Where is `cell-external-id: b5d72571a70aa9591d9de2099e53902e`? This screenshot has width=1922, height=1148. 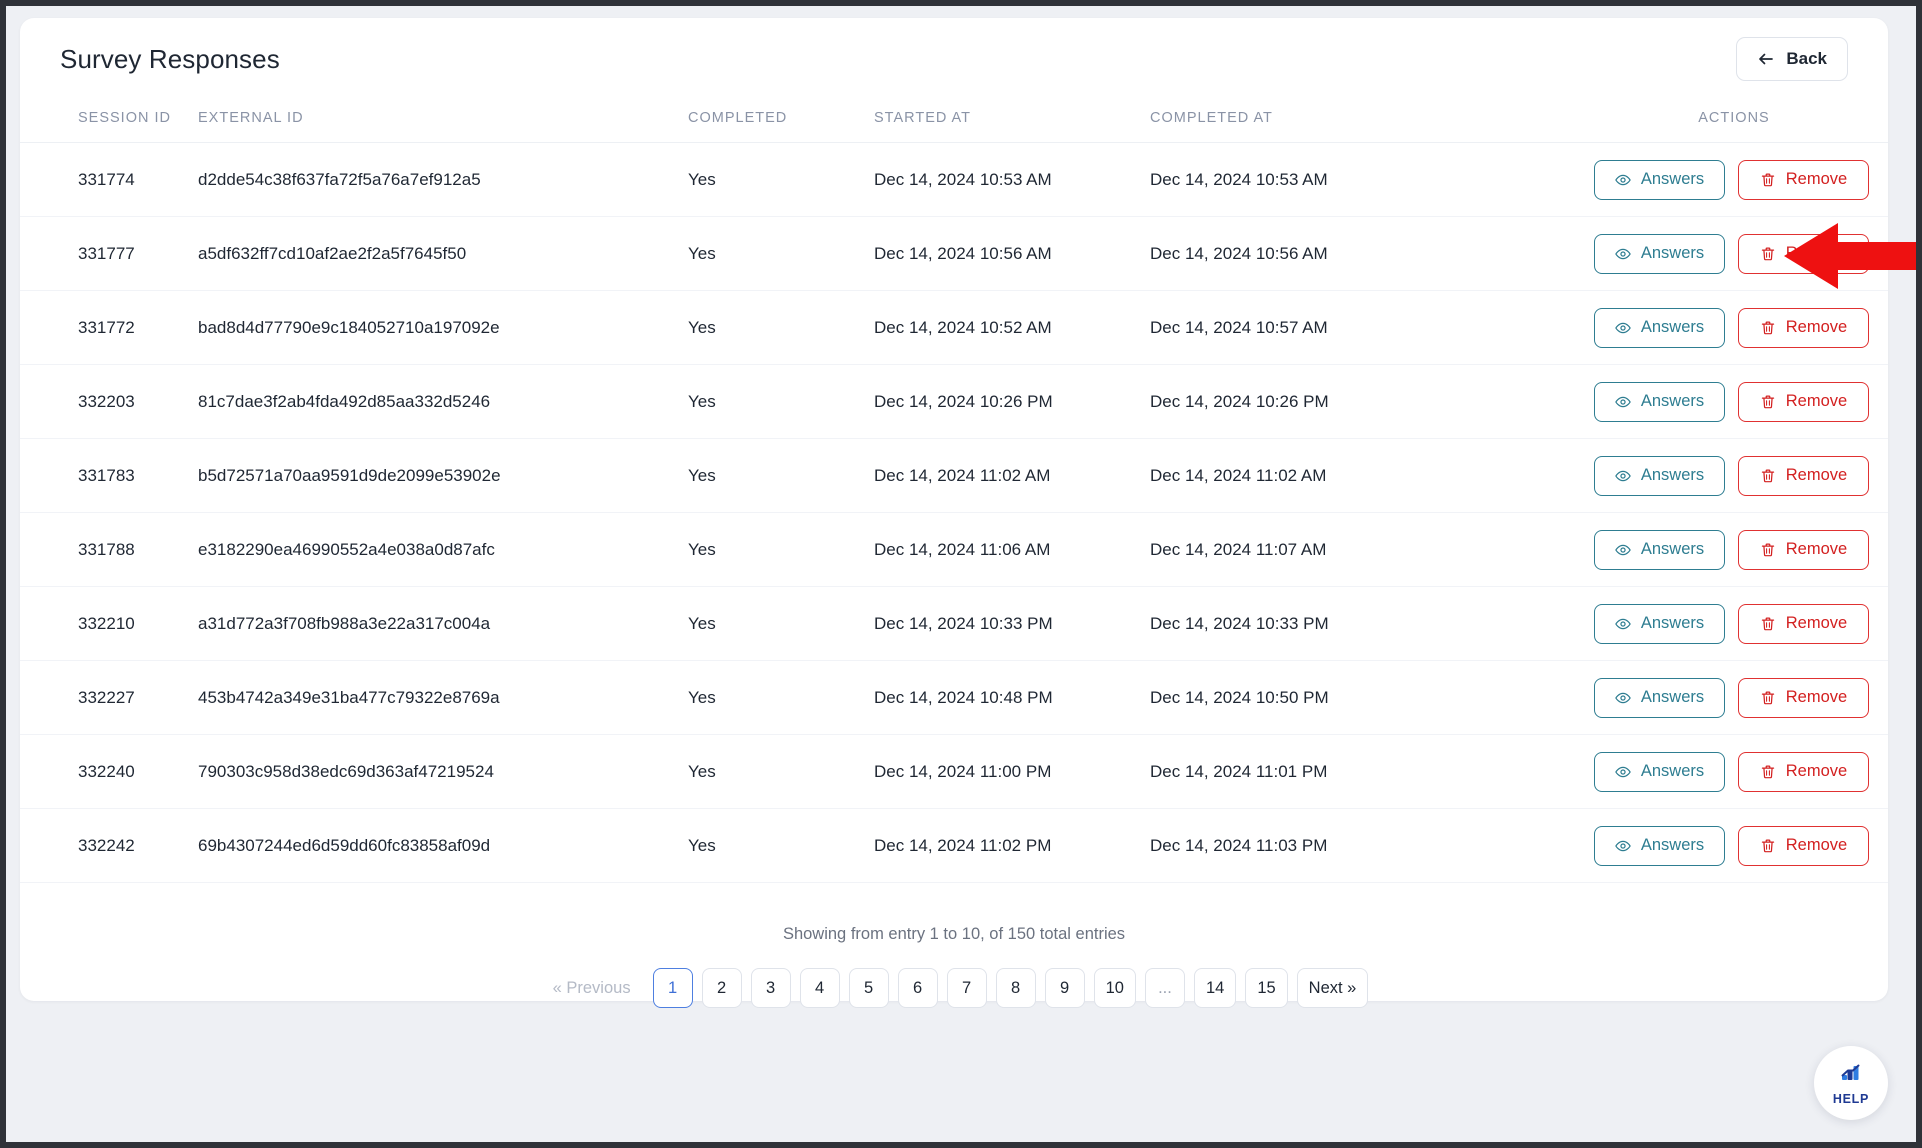 cell-external-id: b5d72571a70aa9591d9de2099e53902e is located at coordinates (443, 475).